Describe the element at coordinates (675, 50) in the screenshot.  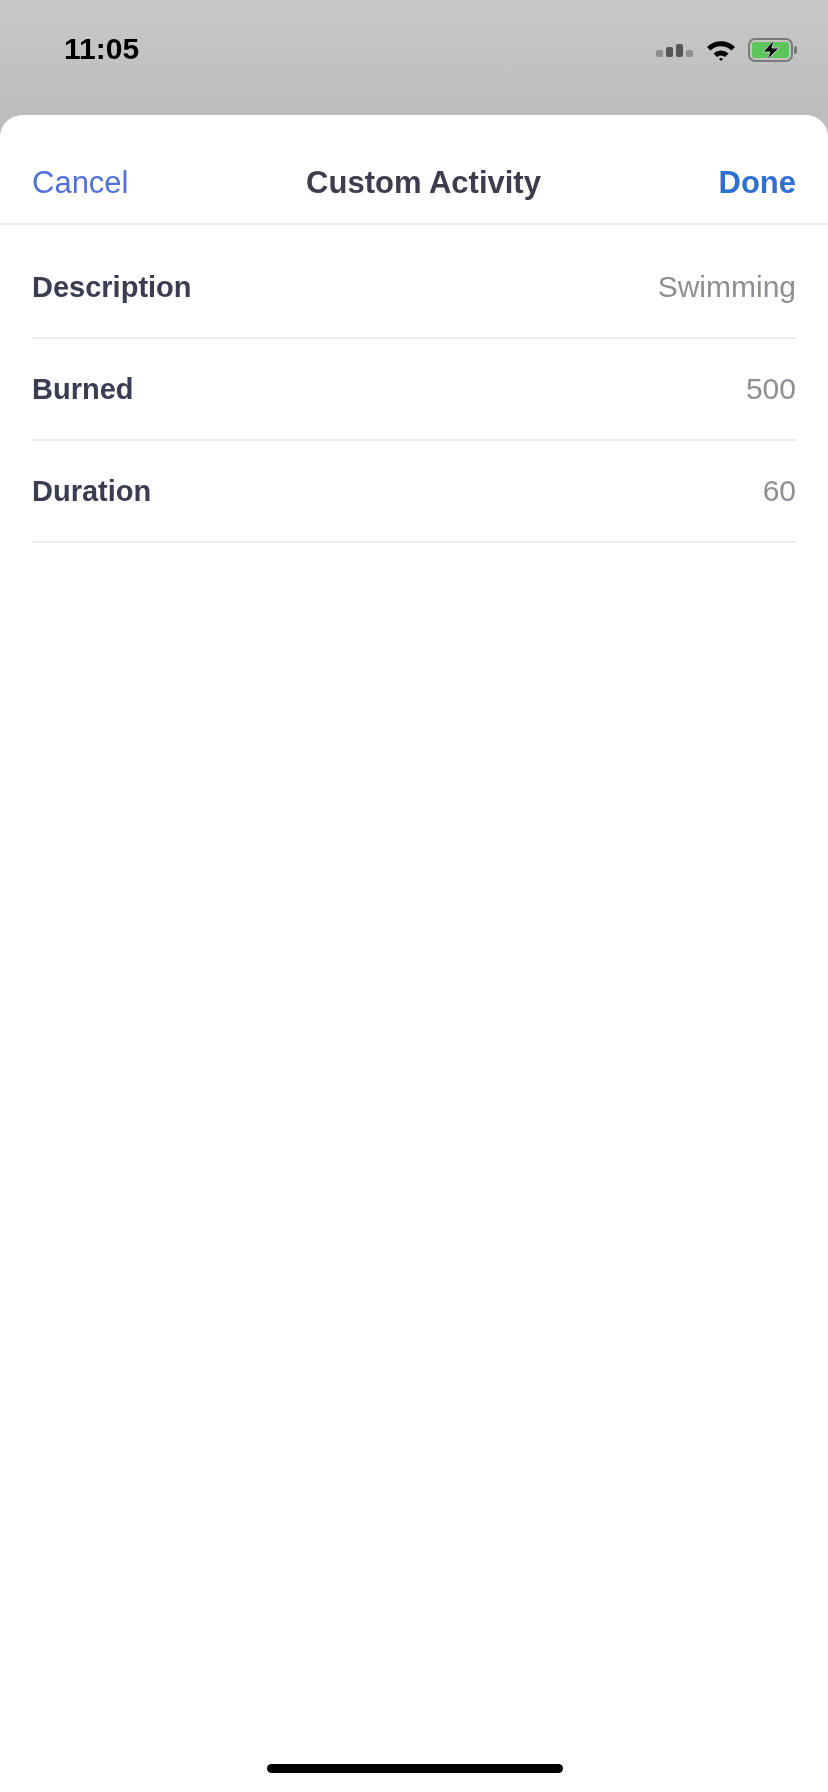
I see `signal-icon` at that location.